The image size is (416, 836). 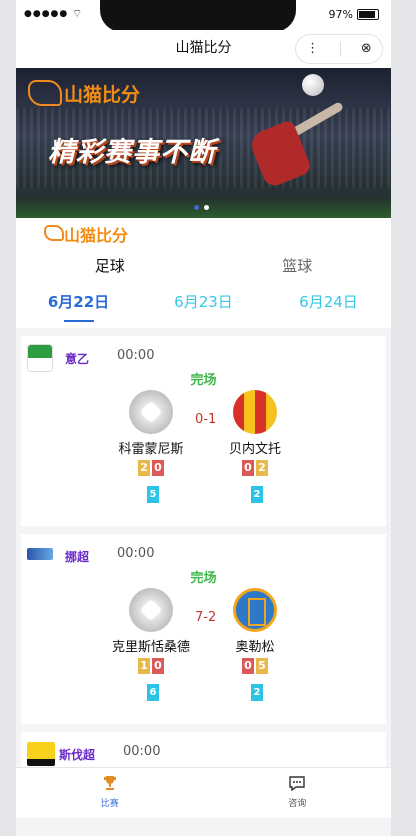 I want to click on brand-text: 山猫比分, so click(x=96, y=235).